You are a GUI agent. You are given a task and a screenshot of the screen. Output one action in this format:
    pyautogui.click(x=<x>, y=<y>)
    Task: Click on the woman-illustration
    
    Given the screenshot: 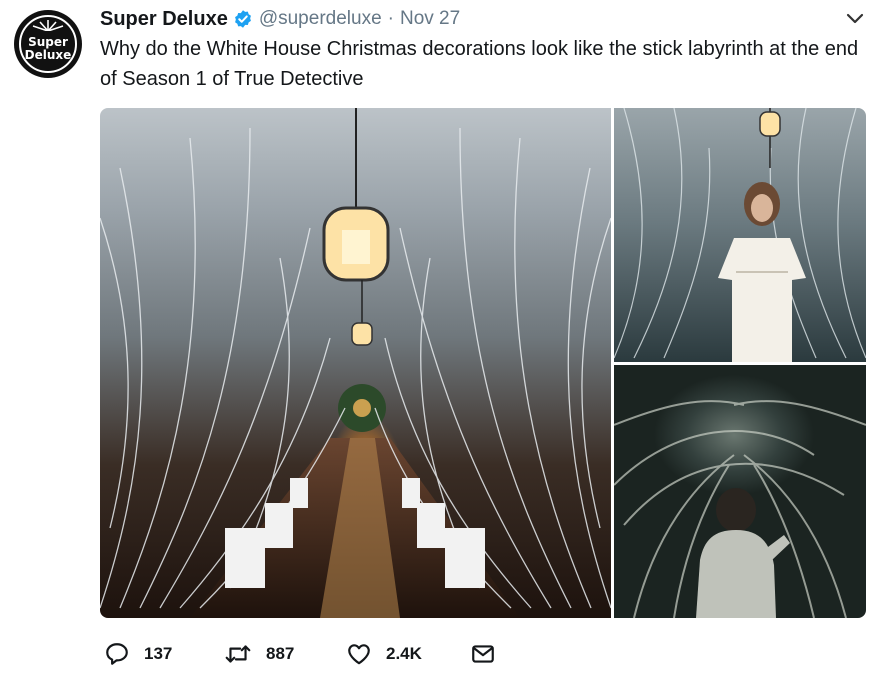 What is the action you would take?
    pyautogui.click(x=740, y=235)
    